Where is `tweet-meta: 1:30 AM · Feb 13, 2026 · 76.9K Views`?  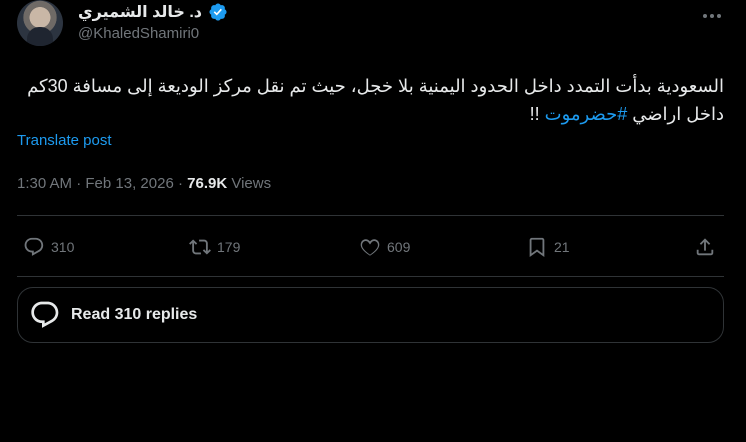
tweet-meta: 1:30 AM · Feb 13, 2026 · 76.9K Views is located at coordinates (144, 183).